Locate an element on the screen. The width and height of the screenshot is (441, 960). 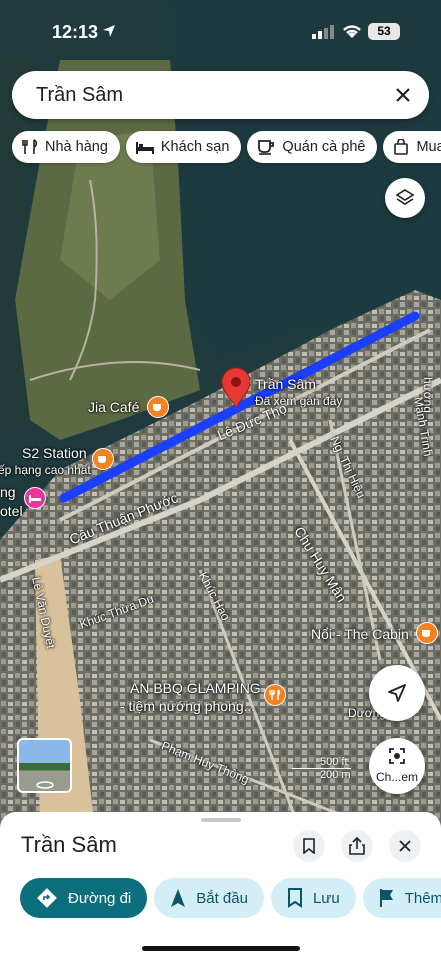
chip-cafes: Quán cà phê is located at coordinates (312, 147).